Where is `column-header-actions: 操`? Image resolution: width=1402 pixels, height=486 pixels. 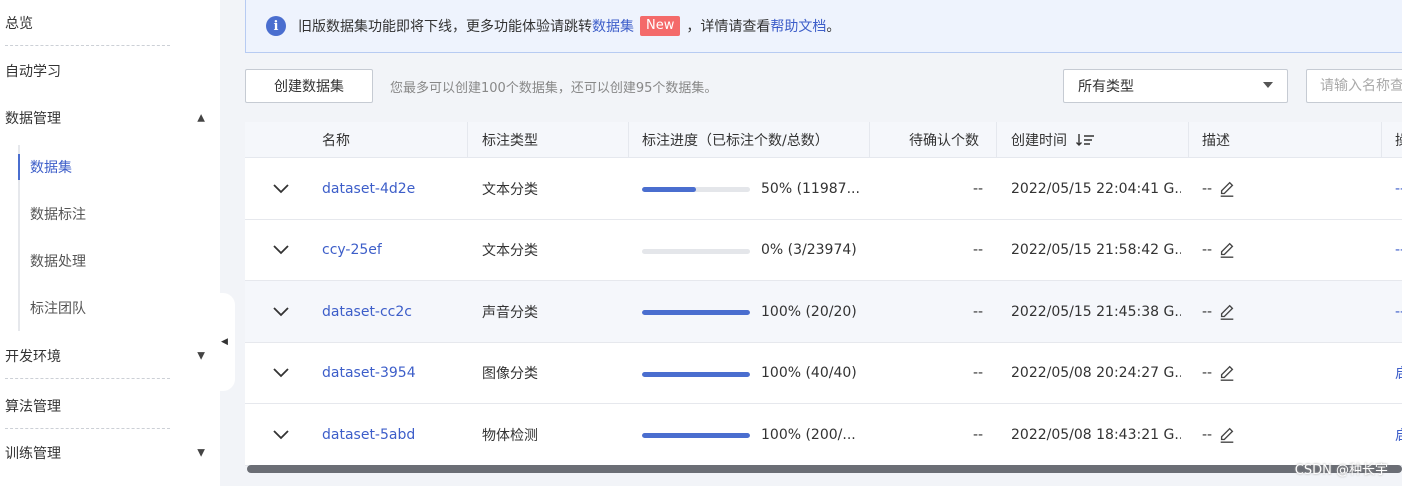
column-header-actions: 操 is located at coordinates (1398, 140).